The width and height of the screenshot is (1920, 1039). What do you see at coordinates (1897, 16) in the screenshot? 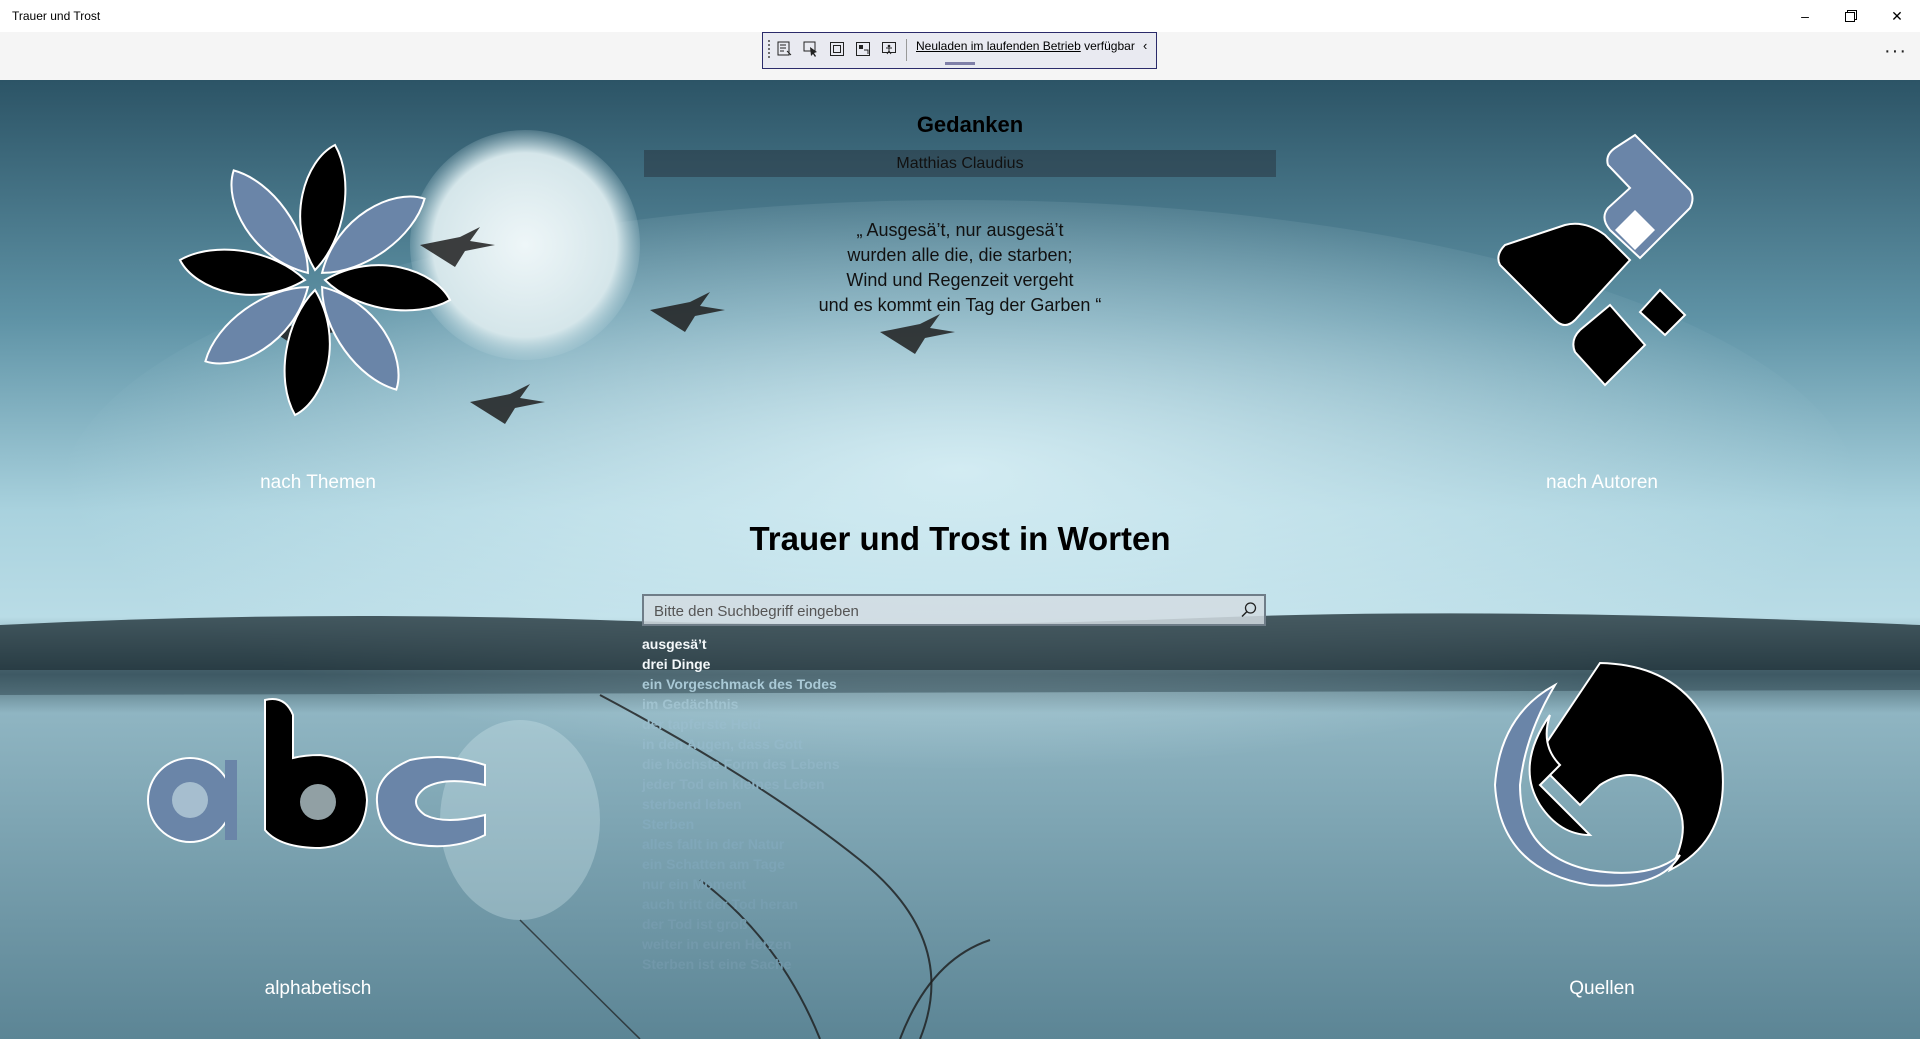
I see `close-button: ✕` at bounding box center [1897, 16].